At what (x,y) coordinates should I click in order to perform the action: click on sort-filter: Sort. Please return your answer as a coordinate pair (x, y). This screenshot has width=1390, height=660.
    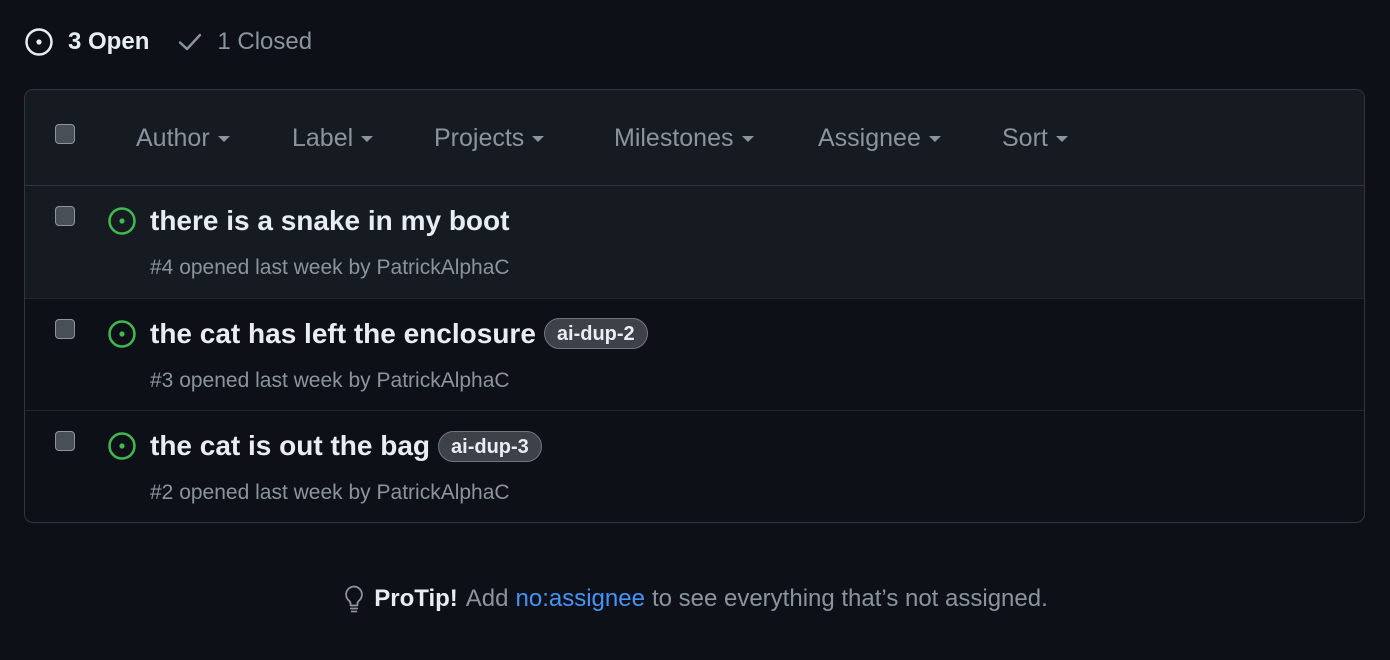
    Looking at the image, I should click on (1035, 138).